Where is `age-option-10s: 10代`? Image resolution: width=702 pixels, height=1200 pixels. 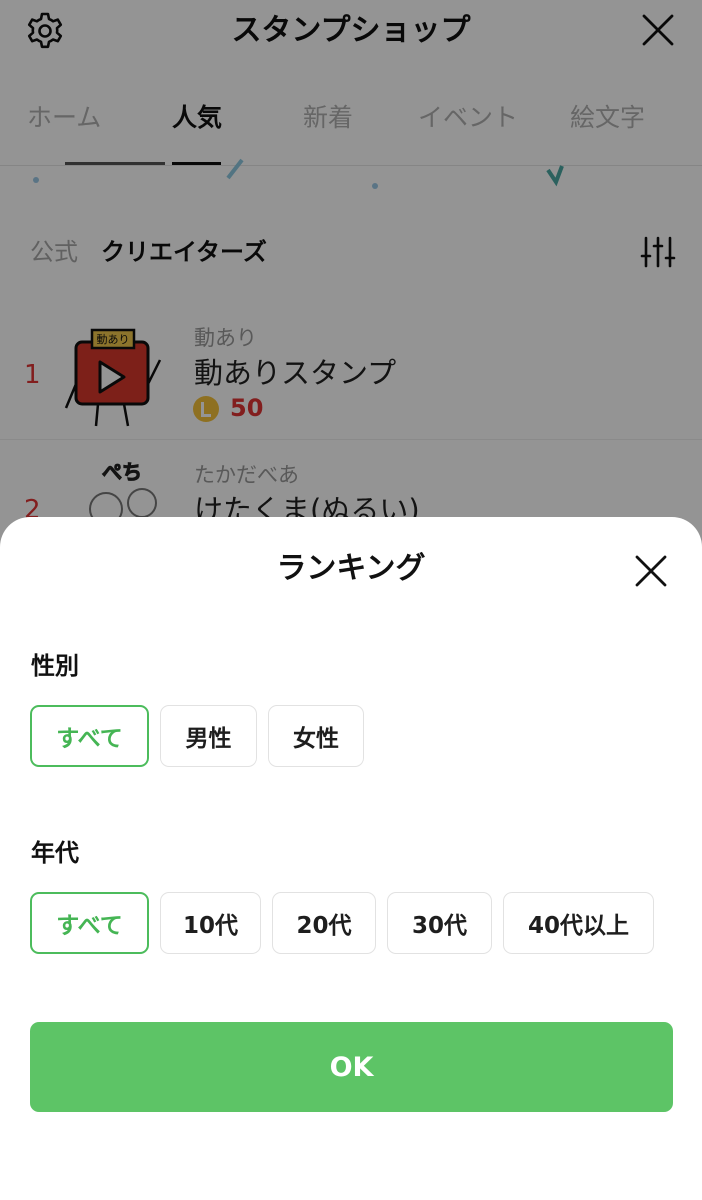 age-option-10s: 10代 is located at coordinates (210, 923).